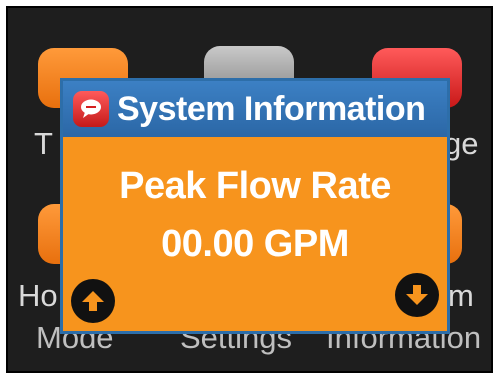  I want to click on metric-label: Peak Flow Rate, so click(255, 186).